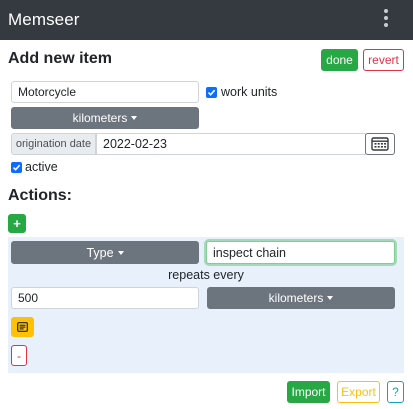 The height and width of the screenshot is (409, 413). Describe the element at coordinates (206, 275) in the screenshot. I see `repeats-every-label: repeats every` at that location.